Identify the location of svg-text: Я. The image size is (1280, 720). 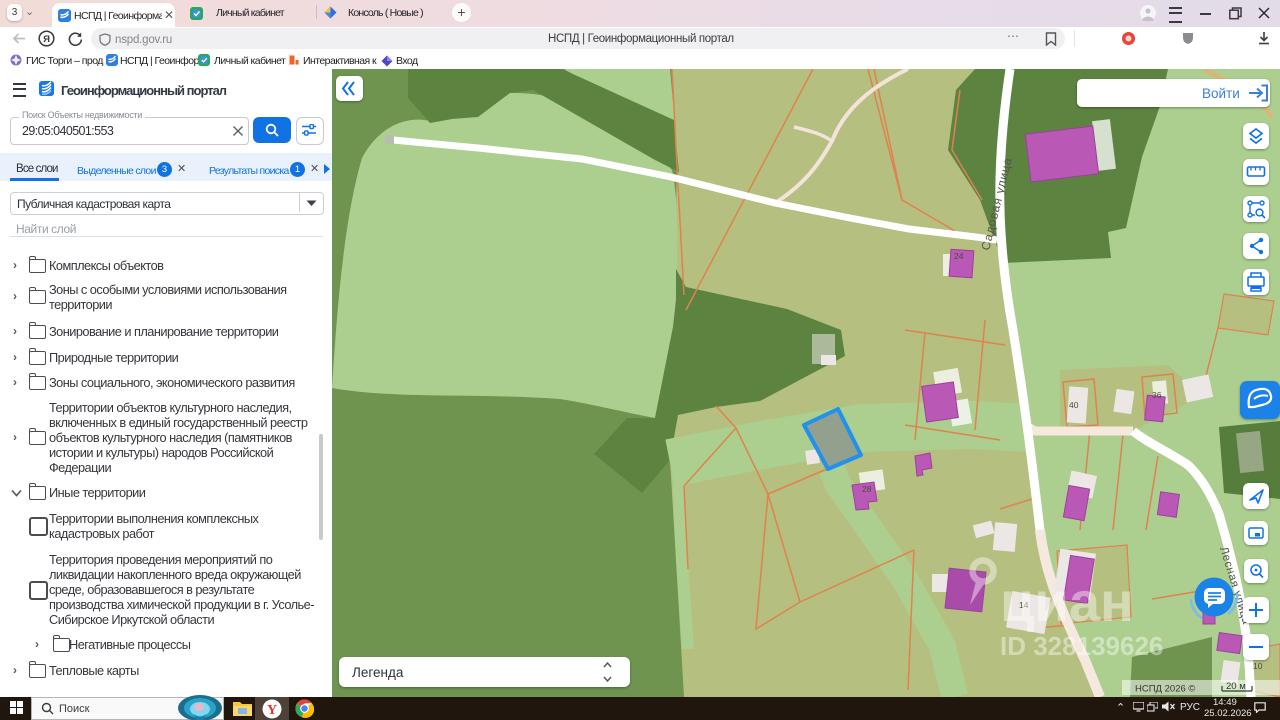
(46, 39).